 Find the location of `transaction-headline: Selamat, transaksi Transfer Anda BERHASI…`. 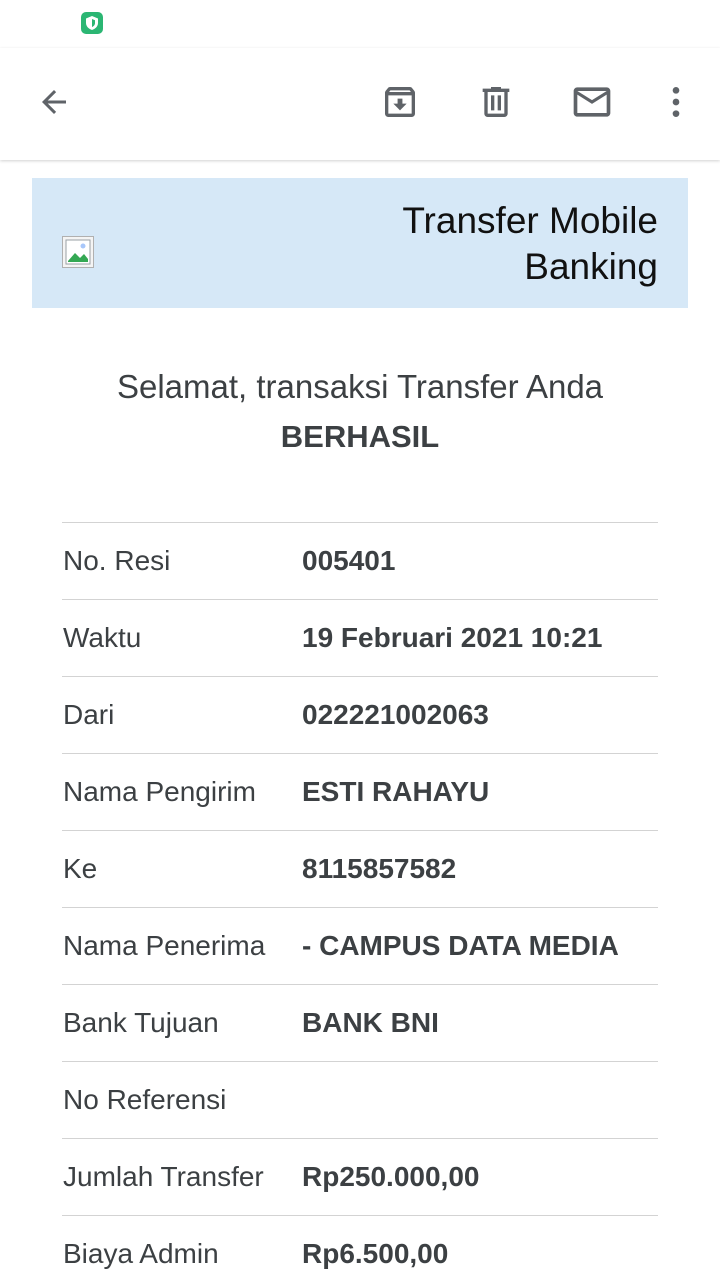

transaction-headline: Selamat, transaksi Transfer Anda BERHASI… is located at coordinates (360, 412).